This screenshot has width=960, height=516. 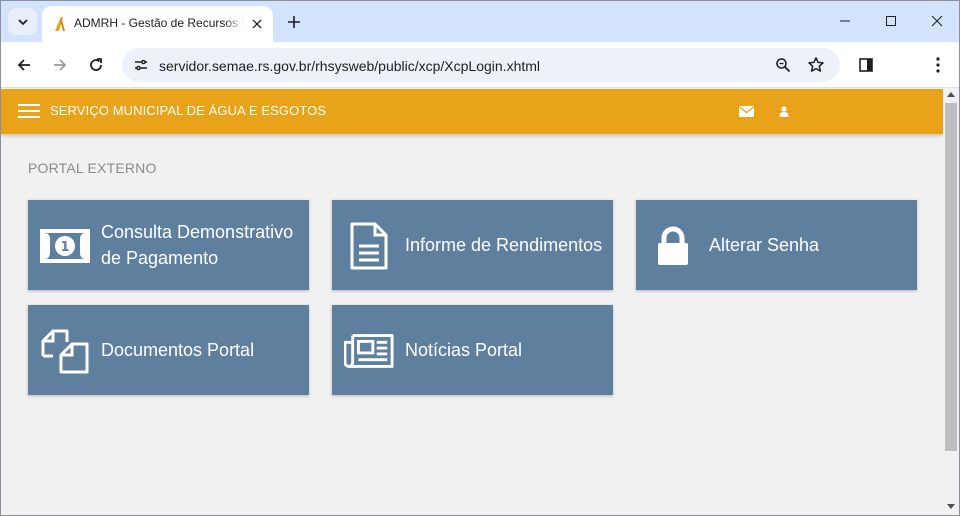 What do you see at coordinates (60, 24) in the screenshot?
I see `admrh-logo-icon` at bounding box center [60, 24].